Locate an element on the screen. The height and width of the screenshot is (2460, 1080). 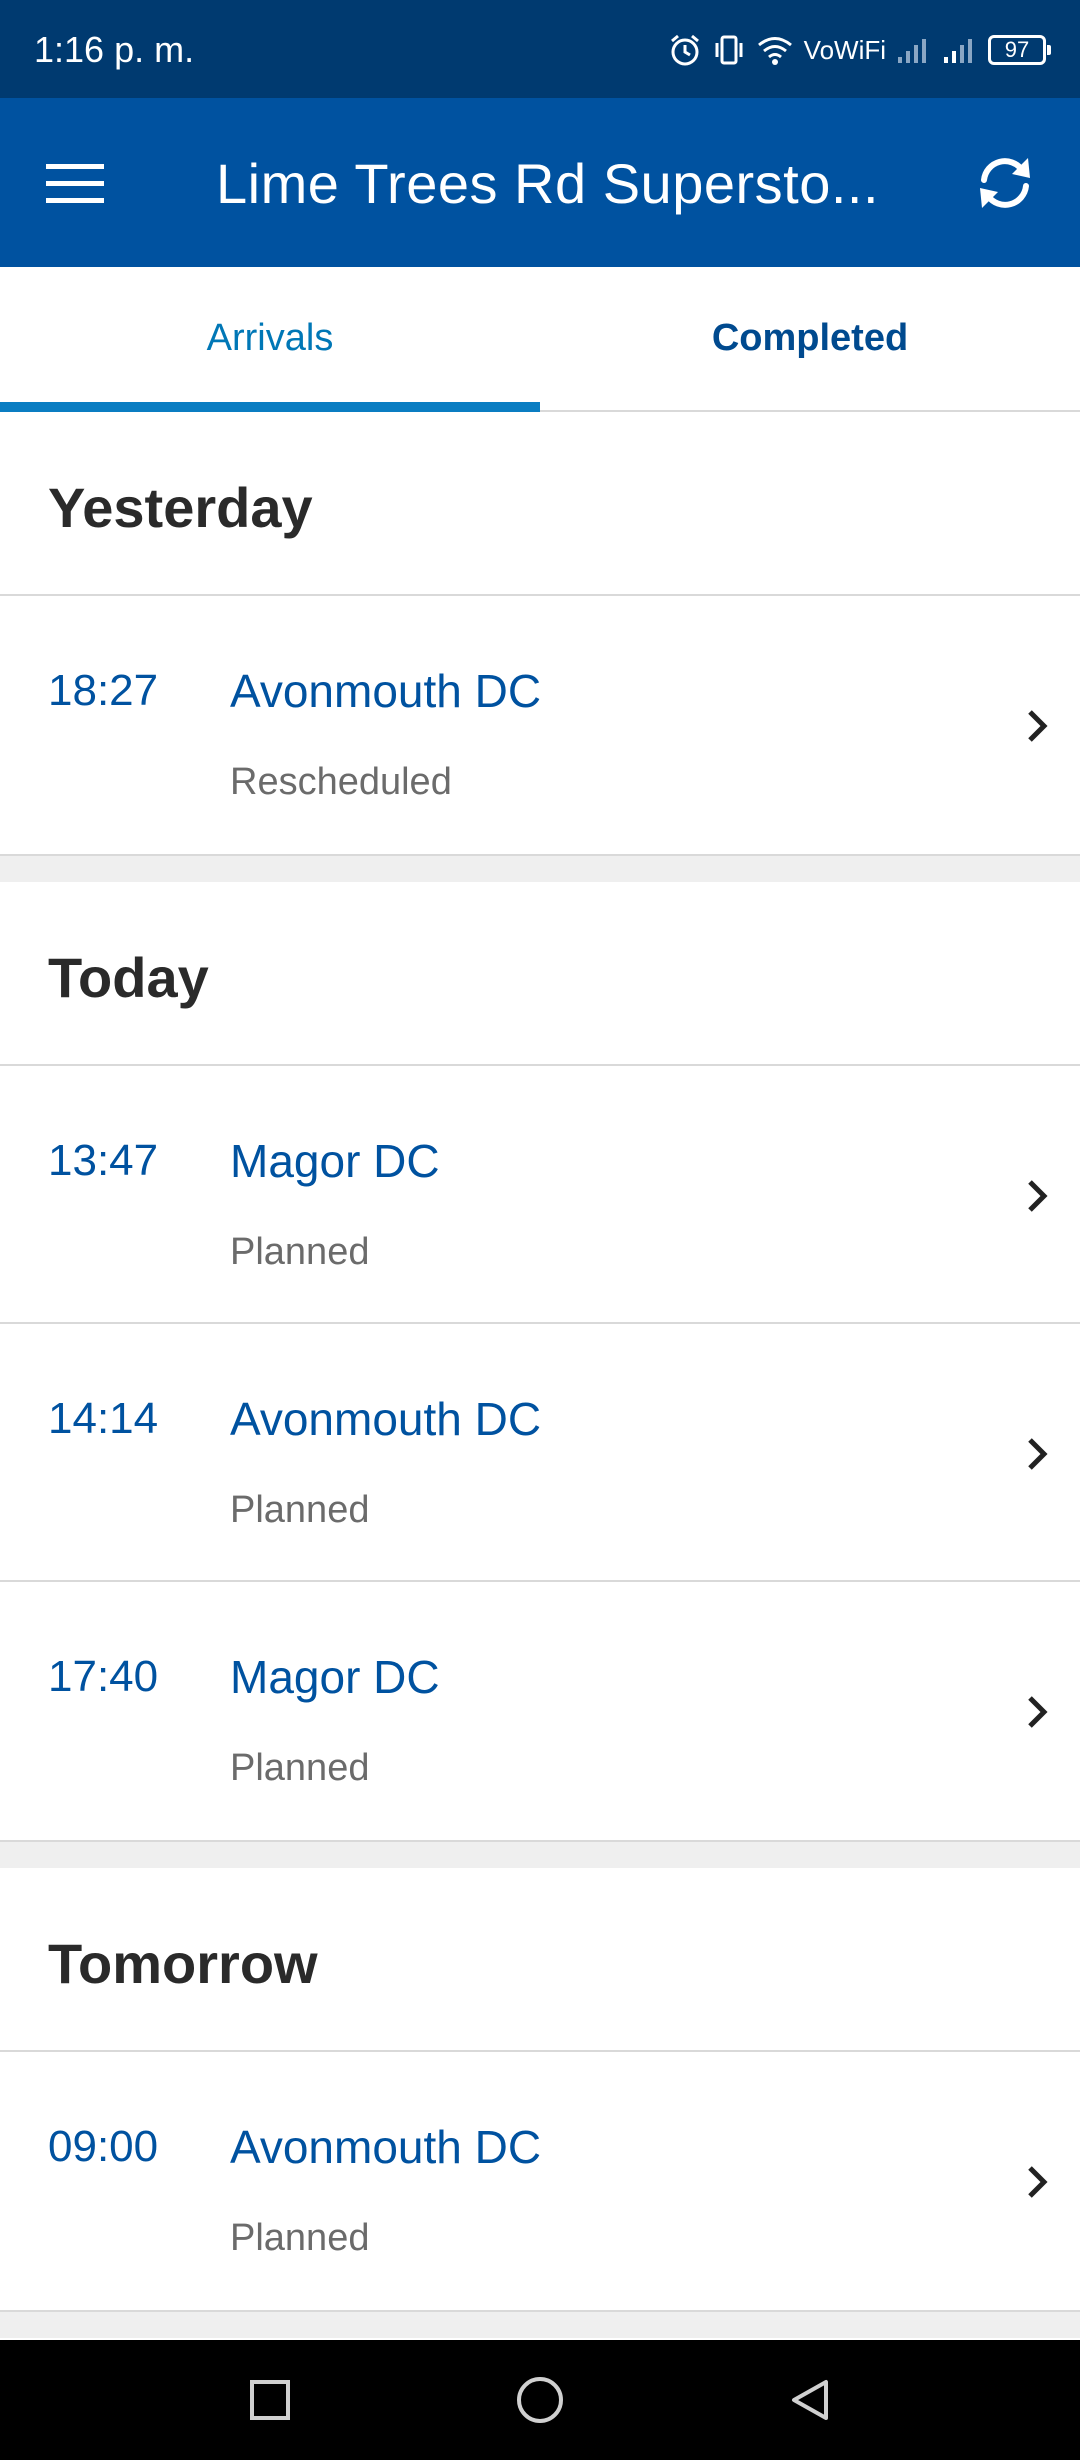
tab-arrivals: Arrivals is located at coordinates (270, 339).